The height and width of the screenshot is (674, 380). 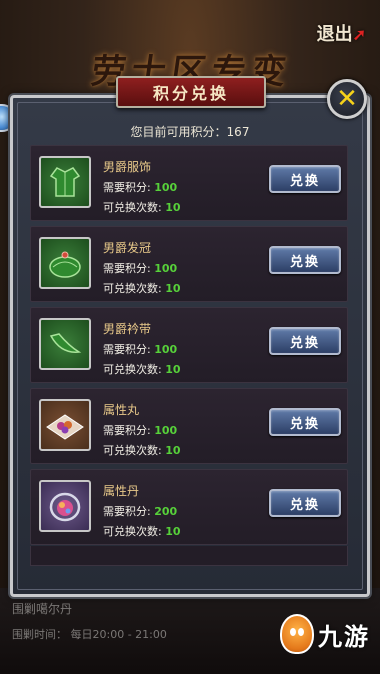 What do you see at coordinates (238, 132) in the screenshot?
I see `points-value: 167` at bounding box center [238, 132].